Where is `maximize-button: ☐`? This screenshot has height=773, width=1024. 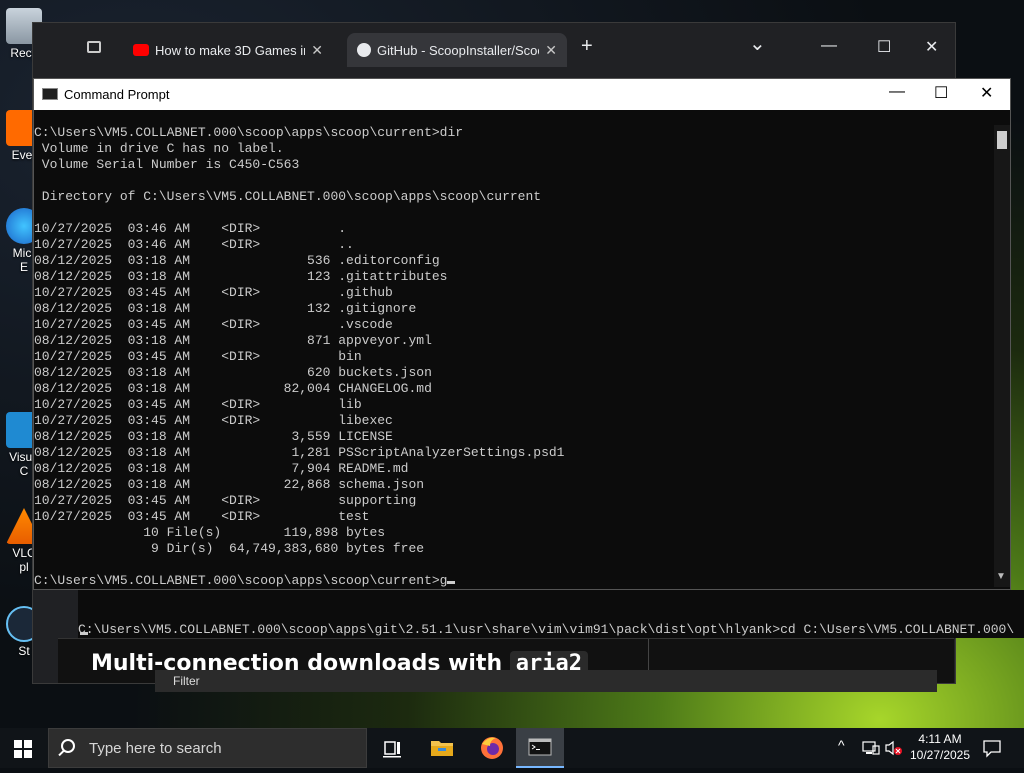 maximize-button: ☐ is located at coordinates (941, 93).